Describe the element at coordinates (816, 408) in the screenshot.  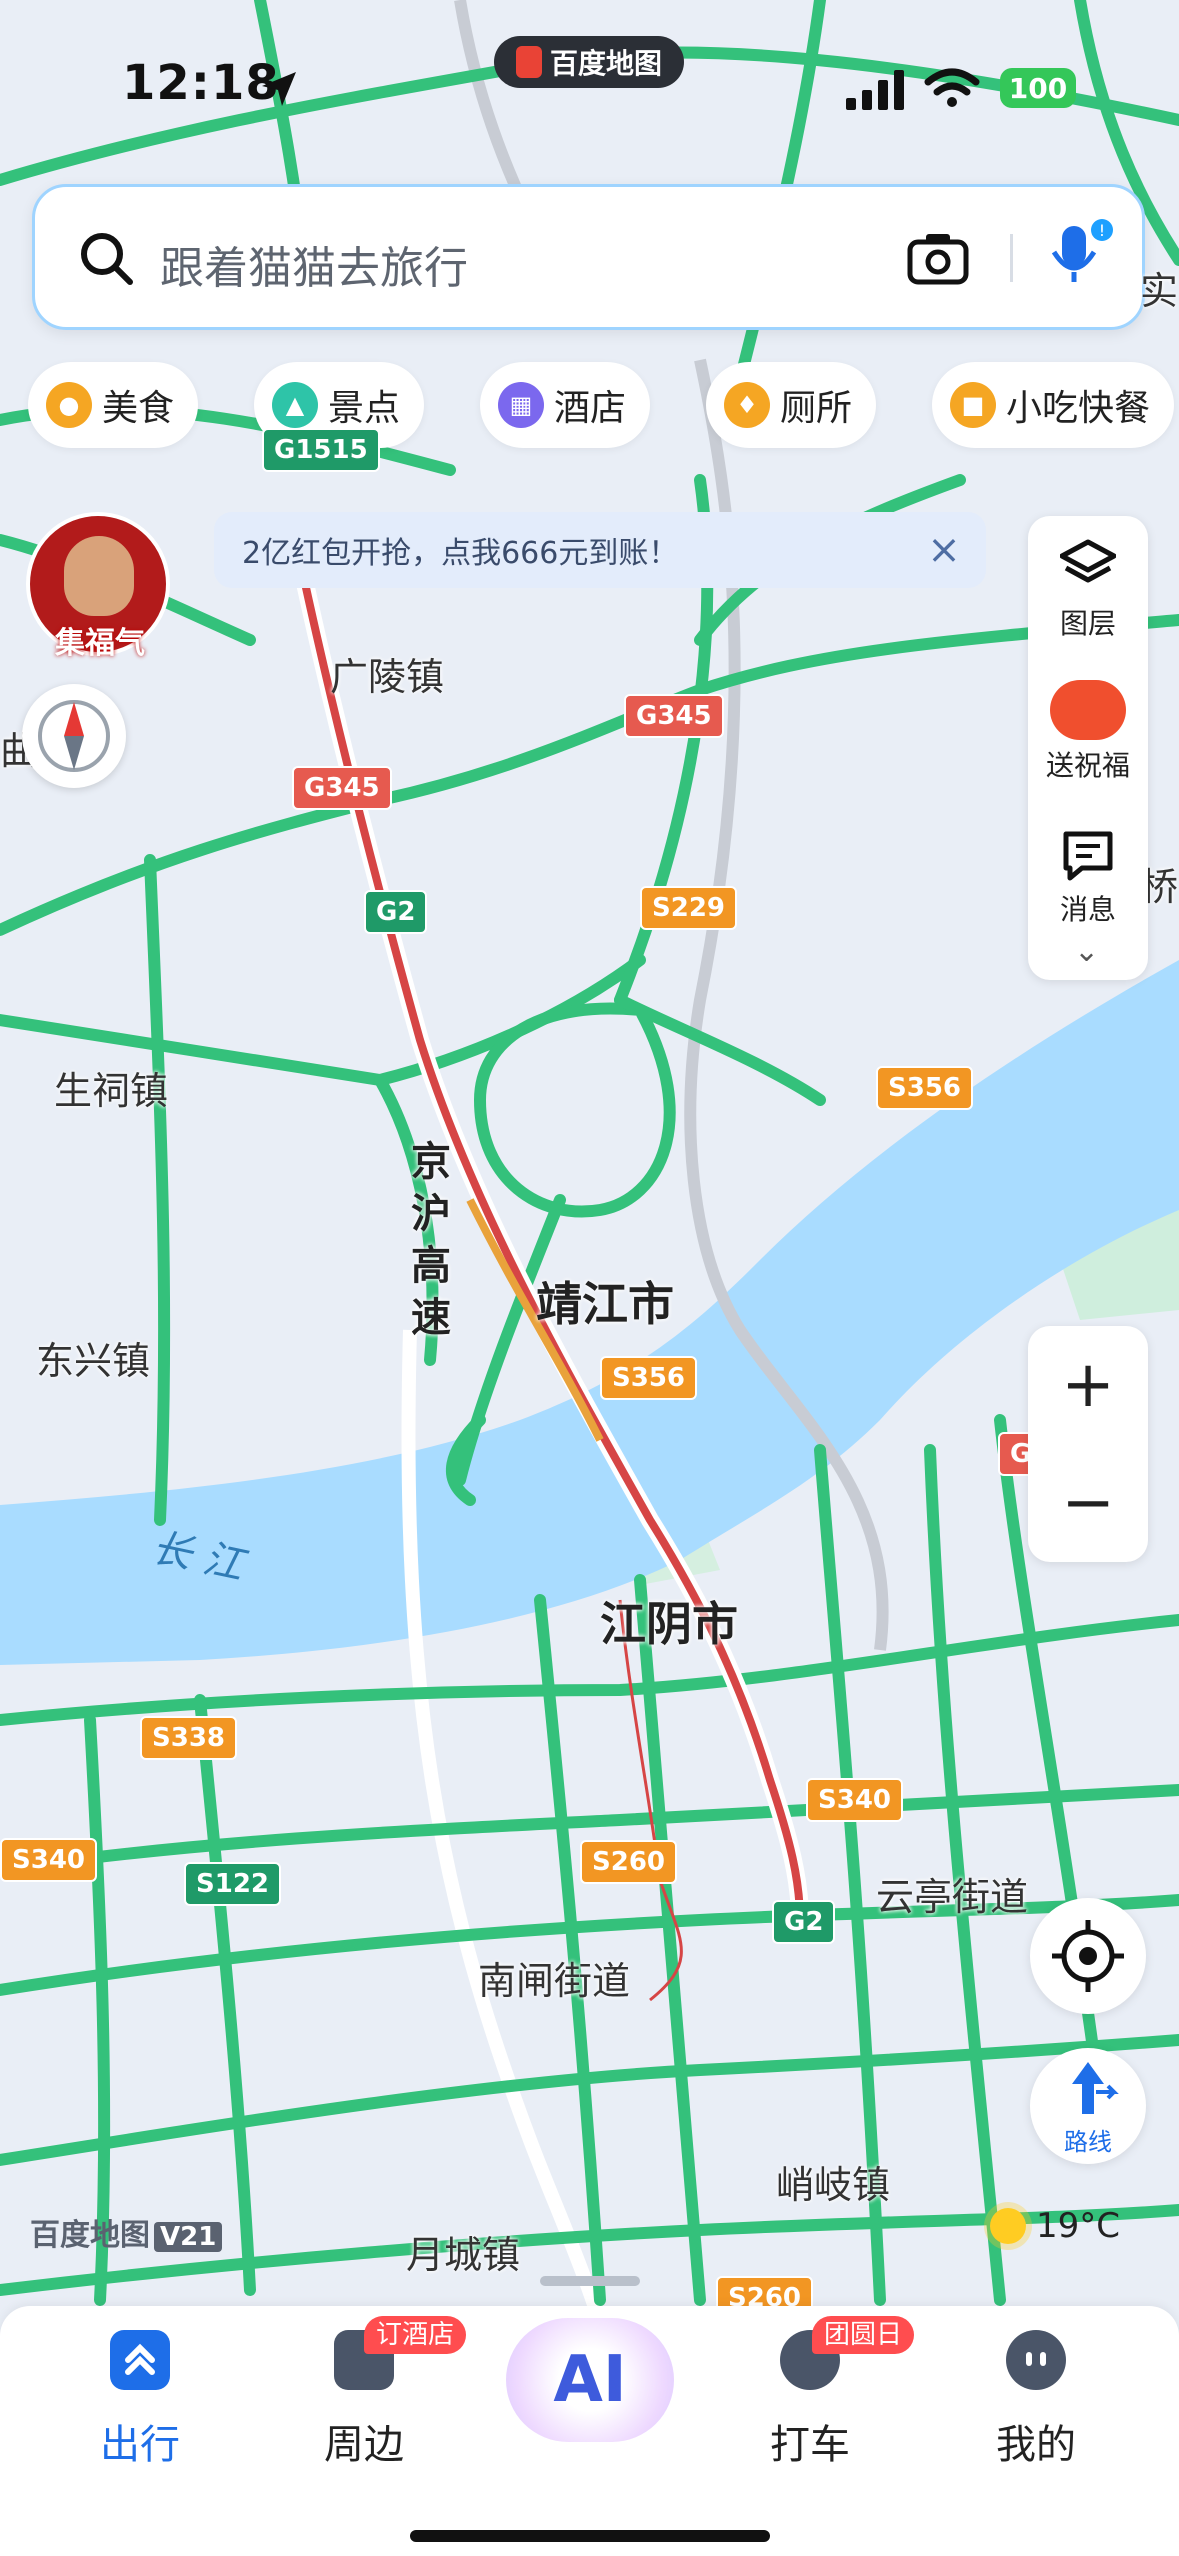
I see `category-label: 厕所` at that location.